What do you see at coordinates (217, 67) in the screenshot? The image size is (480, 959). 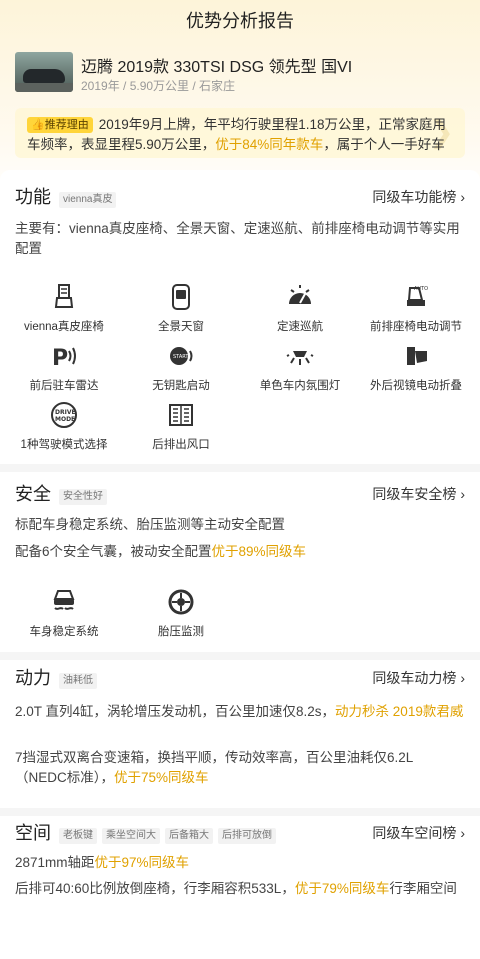 I see `car-name: 迈腾 2019款 330TSI DSG 领先型 国VI` at bounding box center [217, 67].